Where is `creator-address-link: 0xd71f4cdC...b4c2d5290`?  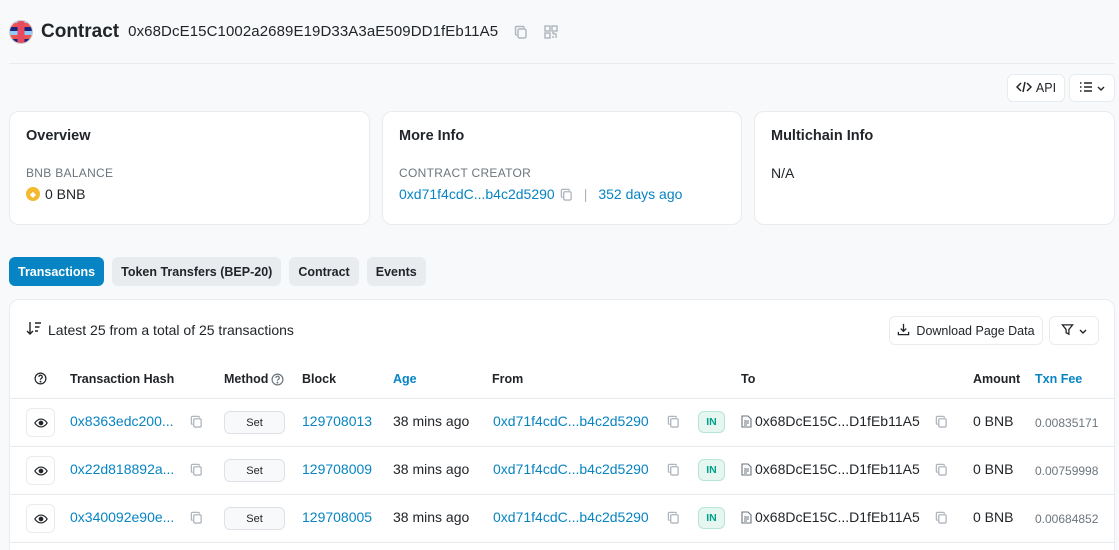
creator-address-link: 0xd71f4cdC...b4c2d5290 is located at coordinates (477, 194).